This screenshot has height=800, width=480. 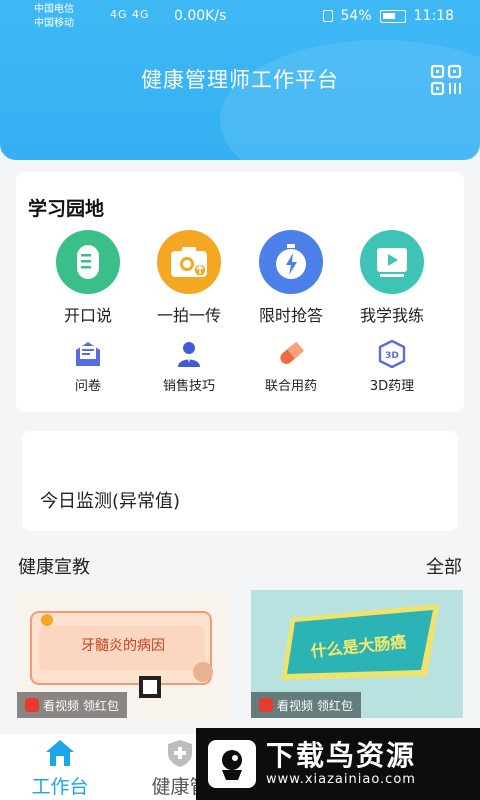 I want to click on item-label-survey: 问卷, so click(x=88, y=384).